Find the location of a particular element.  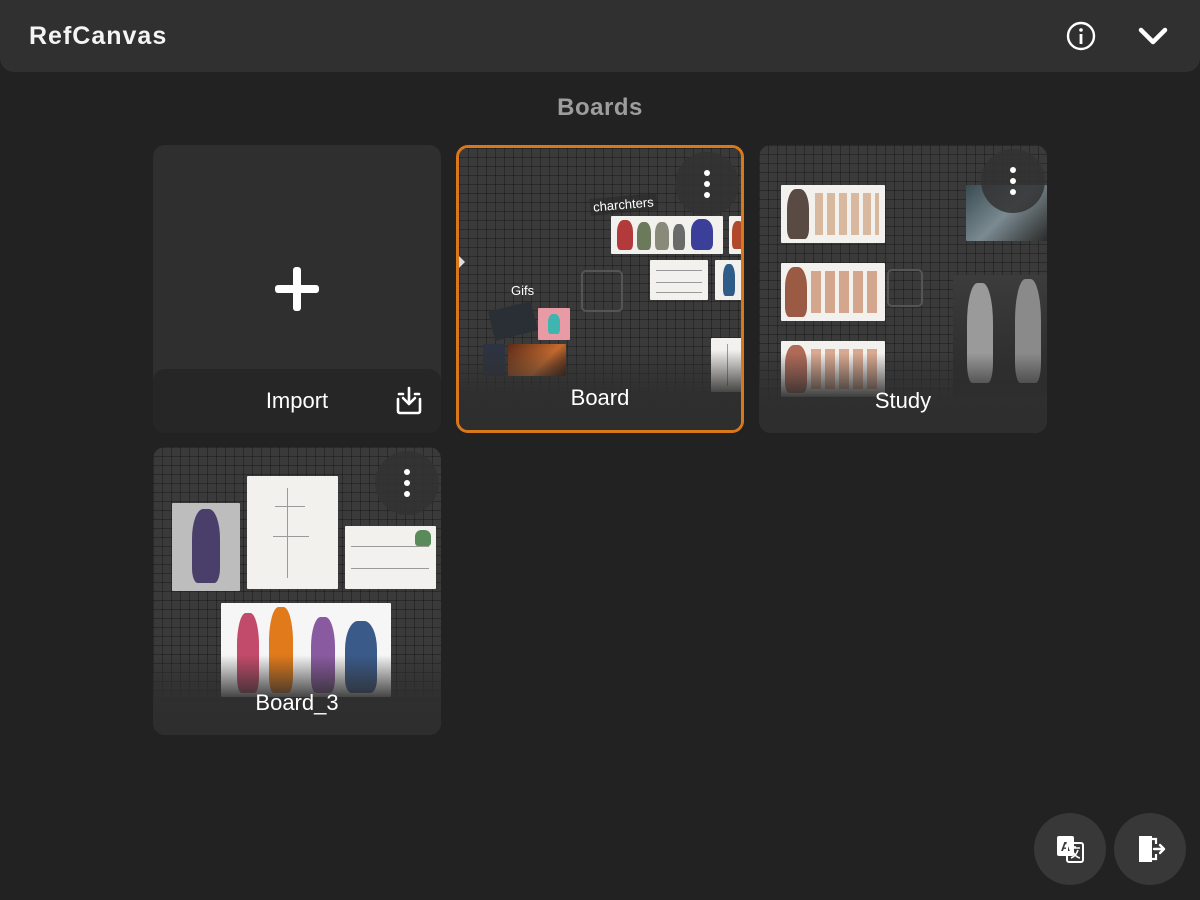

board-label: Board is located at coordinates (600, 397).